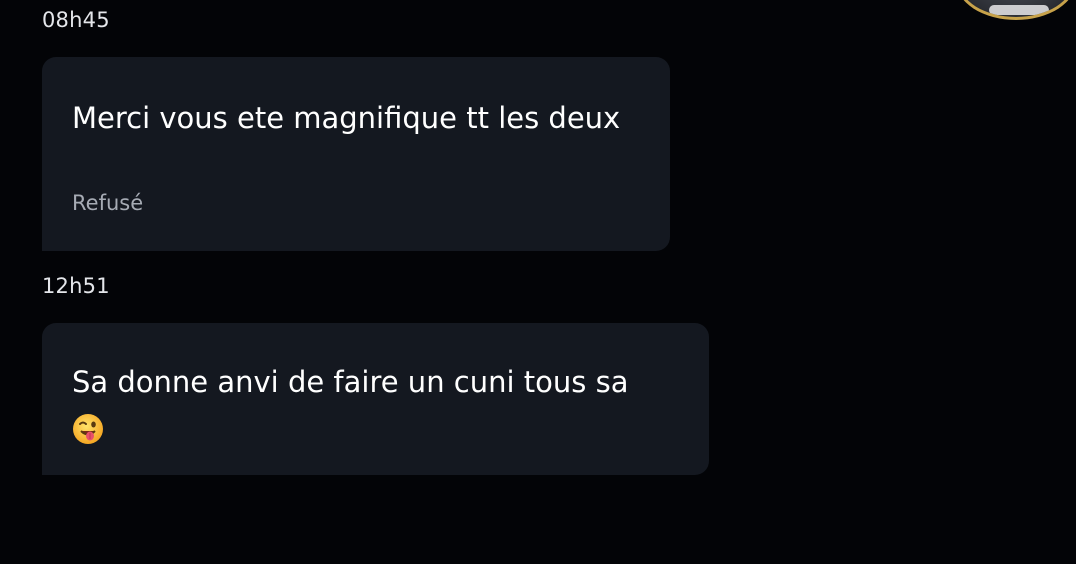 The height and width of the screenshot is (564, 1076). Describe the element at coordinates (346, 118) in the screenshot. I see `message-text: Merci vous ete magnifique tt les deux` at that location.